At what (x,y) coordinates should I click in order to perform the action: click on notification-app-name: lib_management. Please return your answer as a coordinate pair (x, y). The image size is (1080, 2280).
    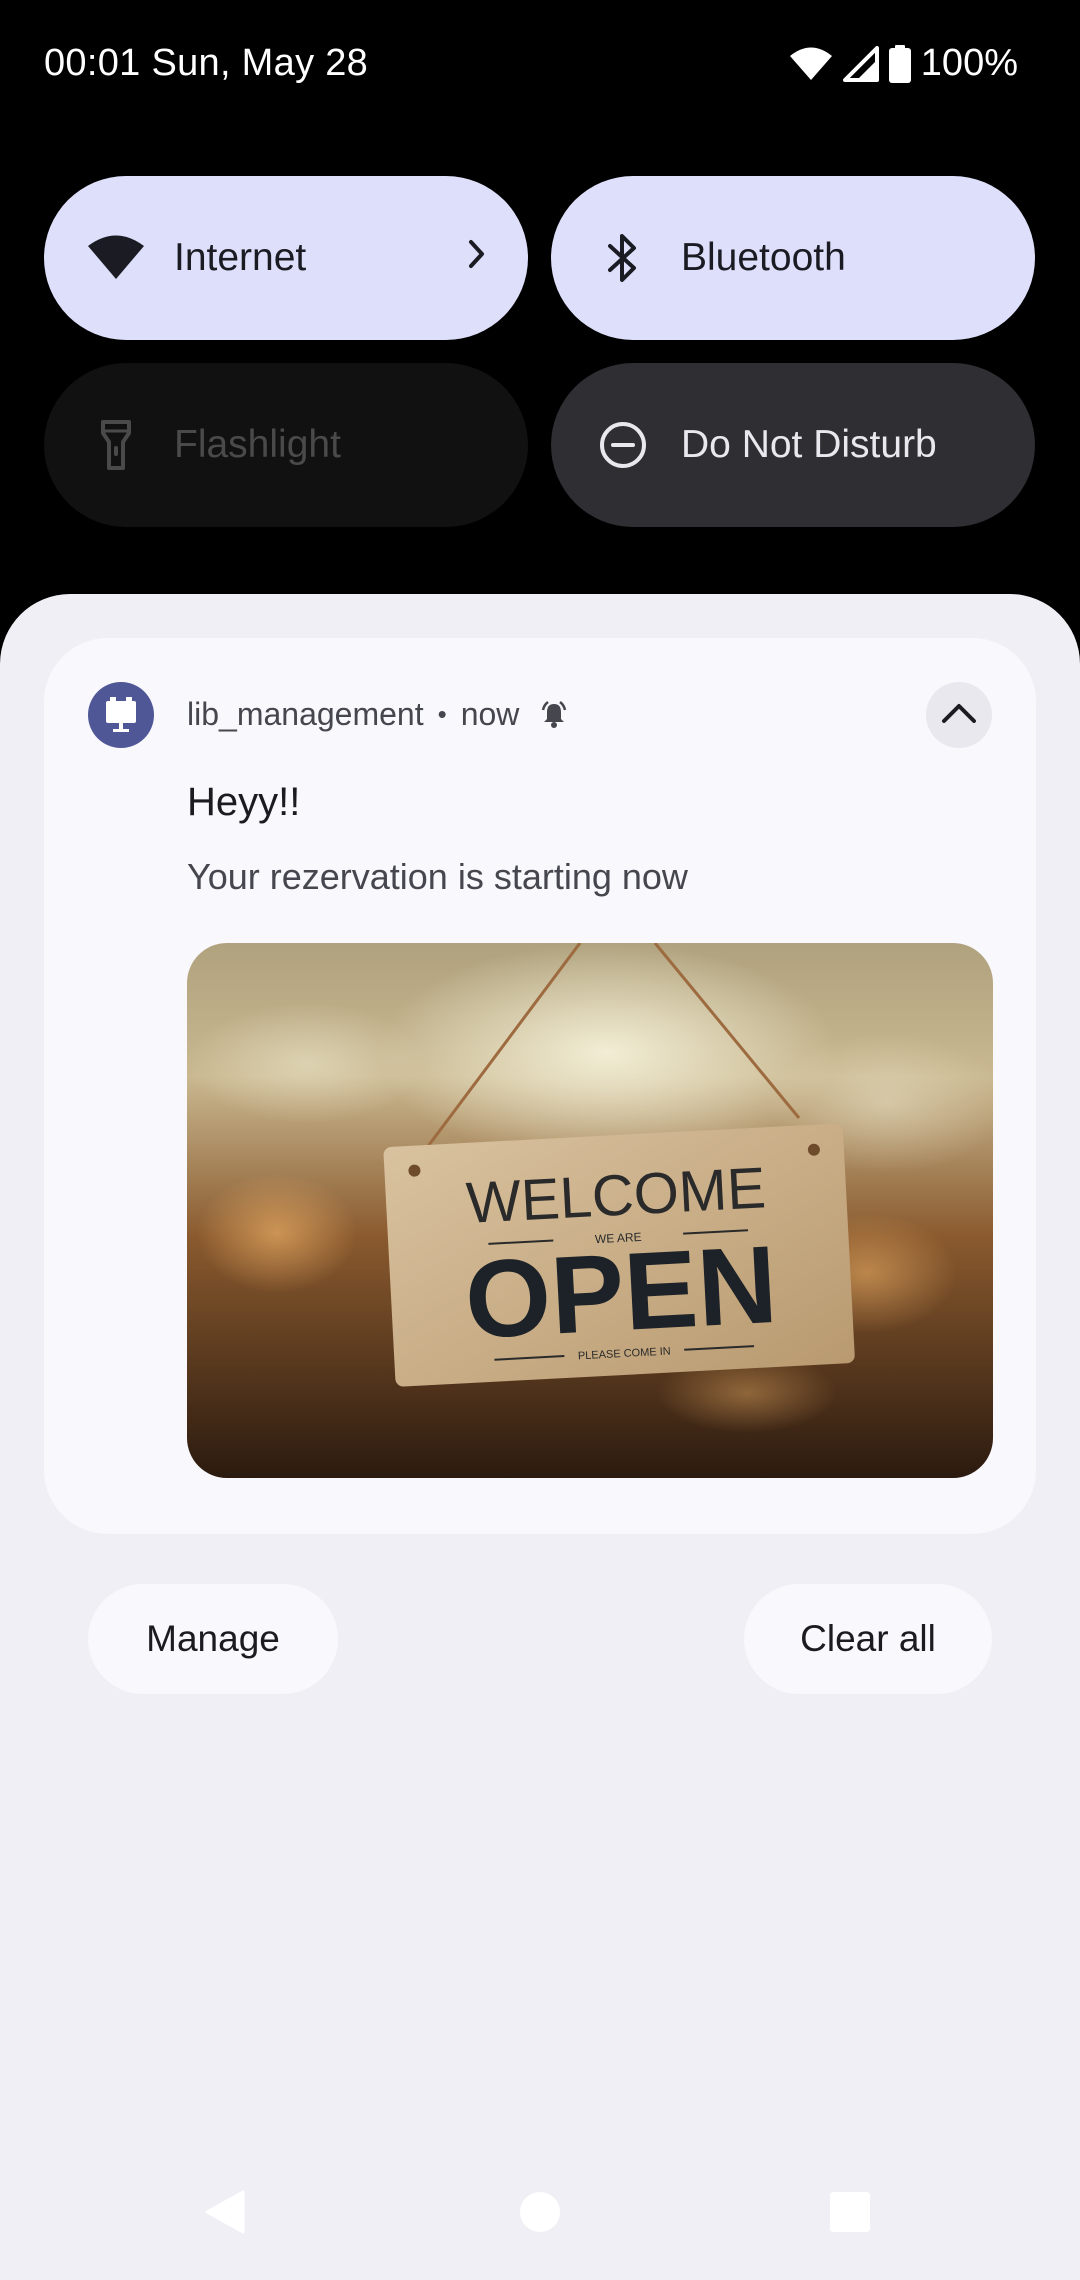
    Looking at the image, I should click on (305, 714).